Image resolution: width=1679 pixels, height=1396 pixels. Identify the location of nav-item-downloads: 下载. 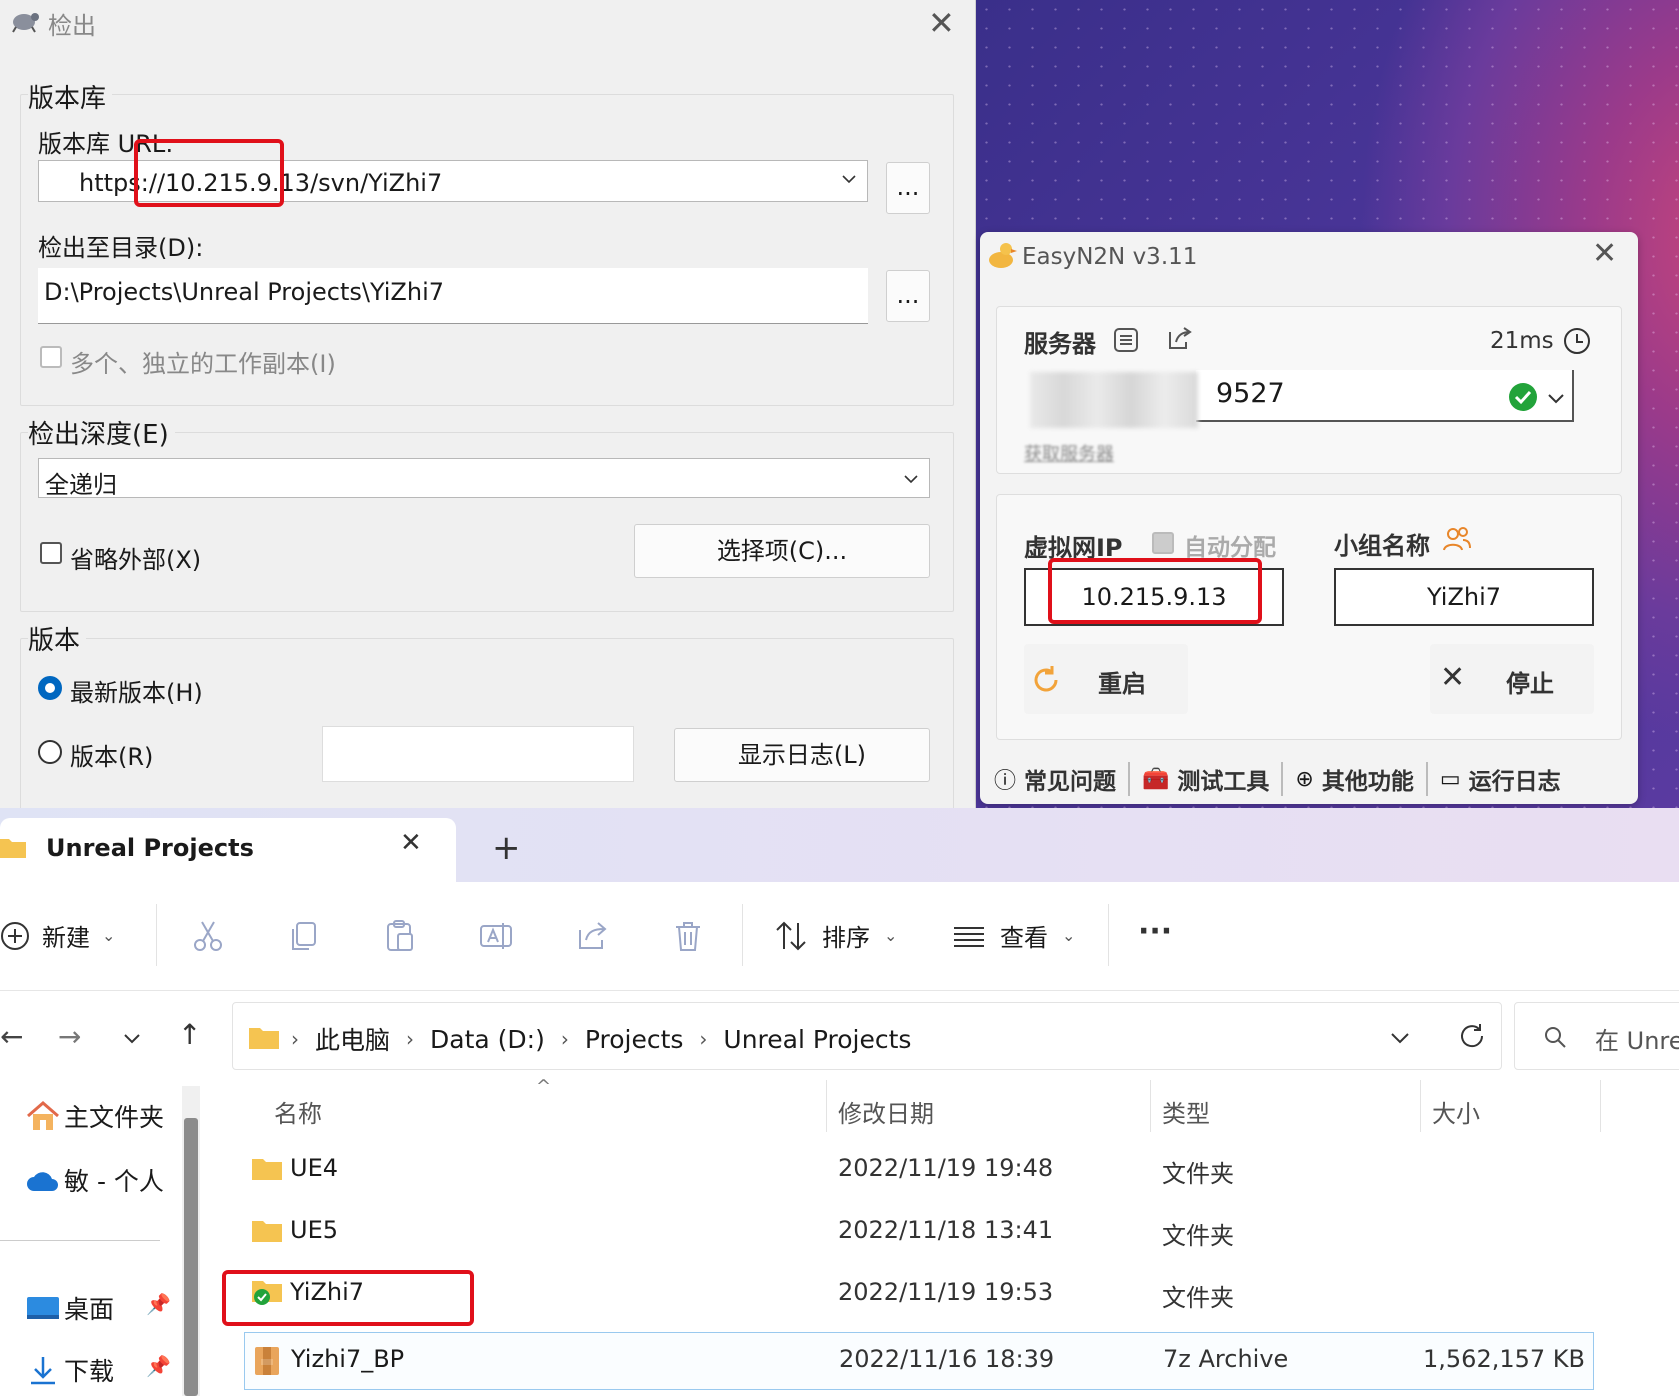
(70, 1370).